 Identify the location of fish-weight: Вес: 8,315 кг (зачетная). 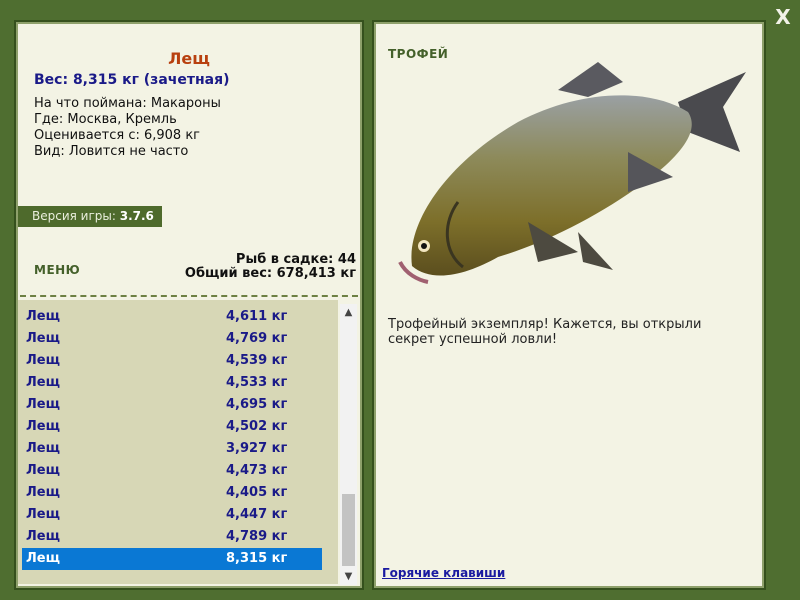
(132, 80).